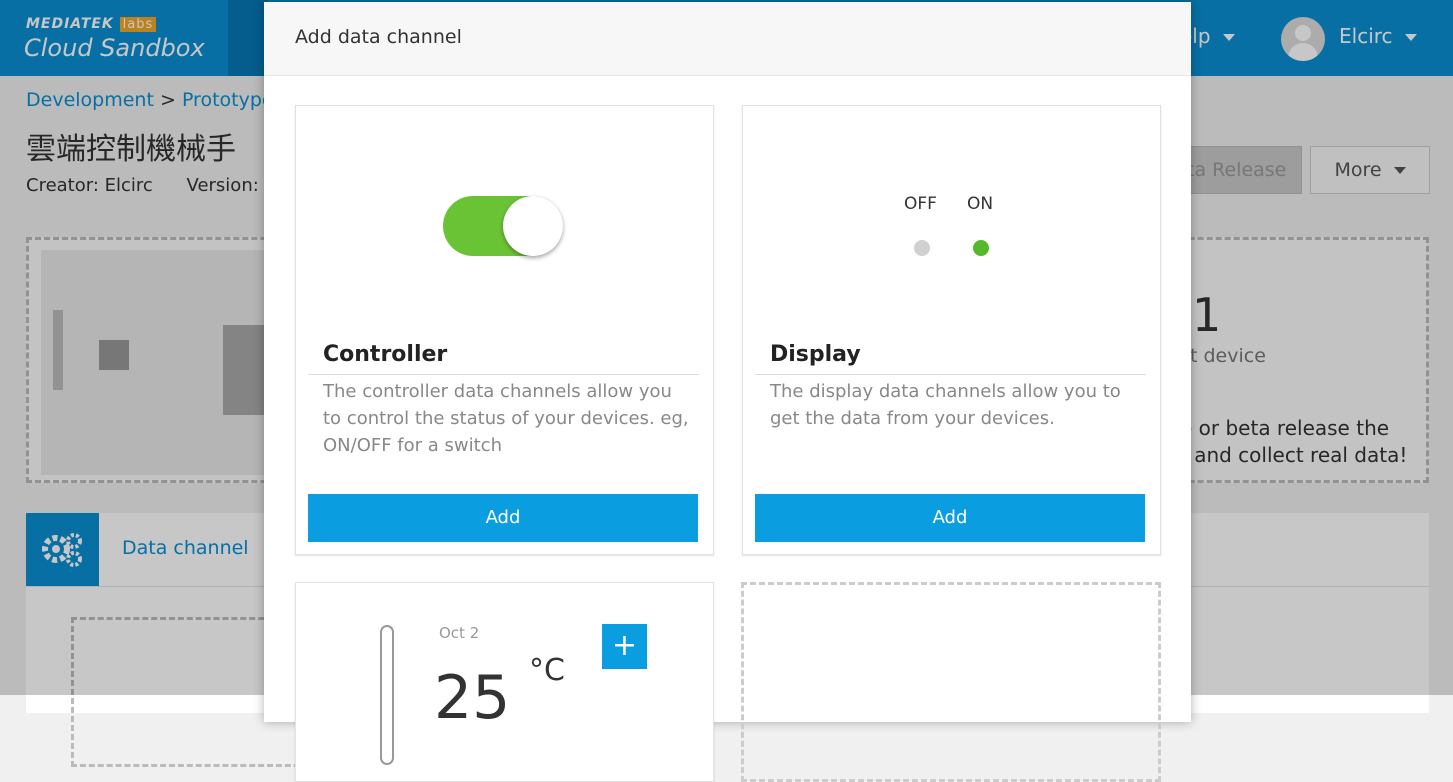 The width and height of the screenshot is (1453, 782). Describe the element at coordinates (951, 682) in the screenshot. I see `empty-card-placeholder` at that location.